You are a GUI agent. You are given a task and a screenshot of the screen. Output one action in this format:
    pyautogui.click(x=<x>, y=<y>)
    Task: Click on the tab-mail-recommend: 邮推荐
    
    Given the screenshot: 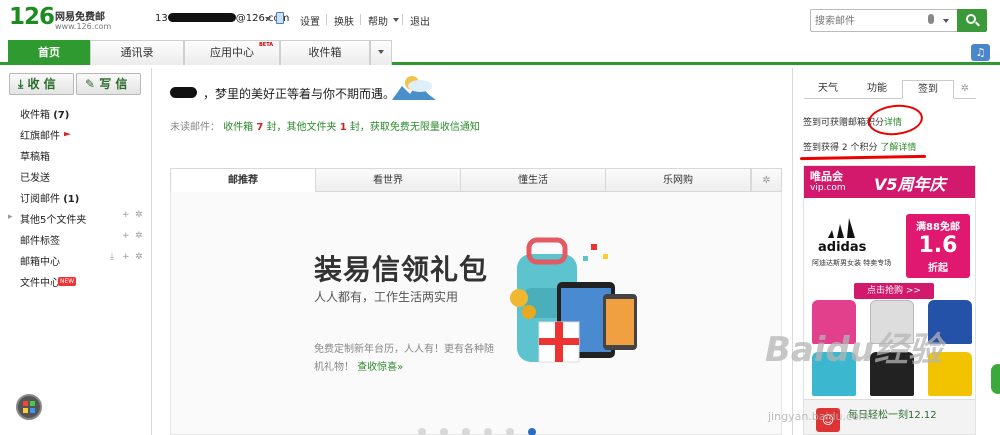 What is the action you would take?
    pyautogui.click(x=243, y=180)
    